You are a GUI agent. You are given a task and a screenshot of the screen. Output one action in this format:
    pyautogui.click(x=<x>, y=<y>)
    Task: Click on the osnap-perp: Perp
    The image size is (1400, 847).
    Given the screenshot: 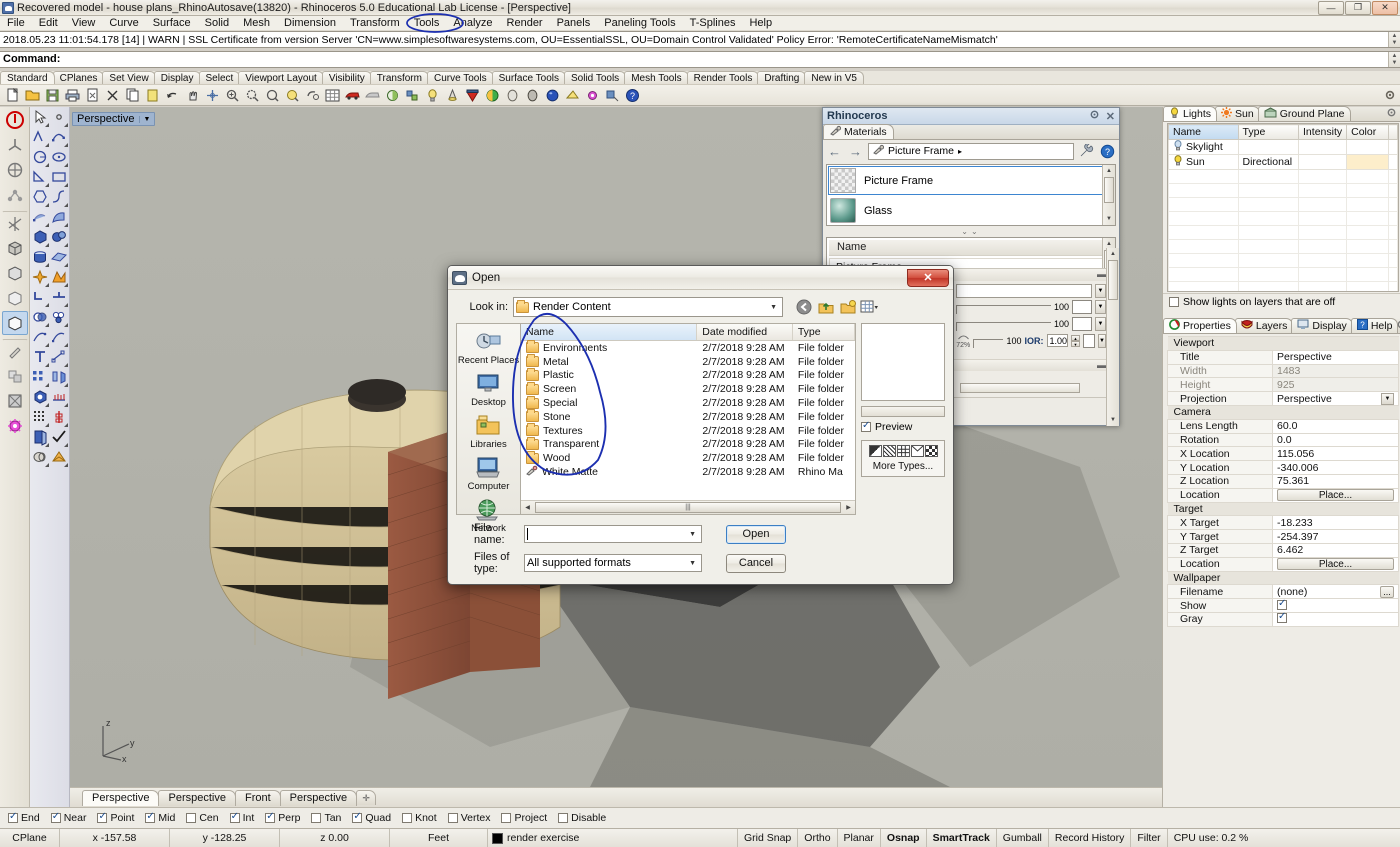 What is the action you would take?
    pyautogui.click(x=282, y=817)
    